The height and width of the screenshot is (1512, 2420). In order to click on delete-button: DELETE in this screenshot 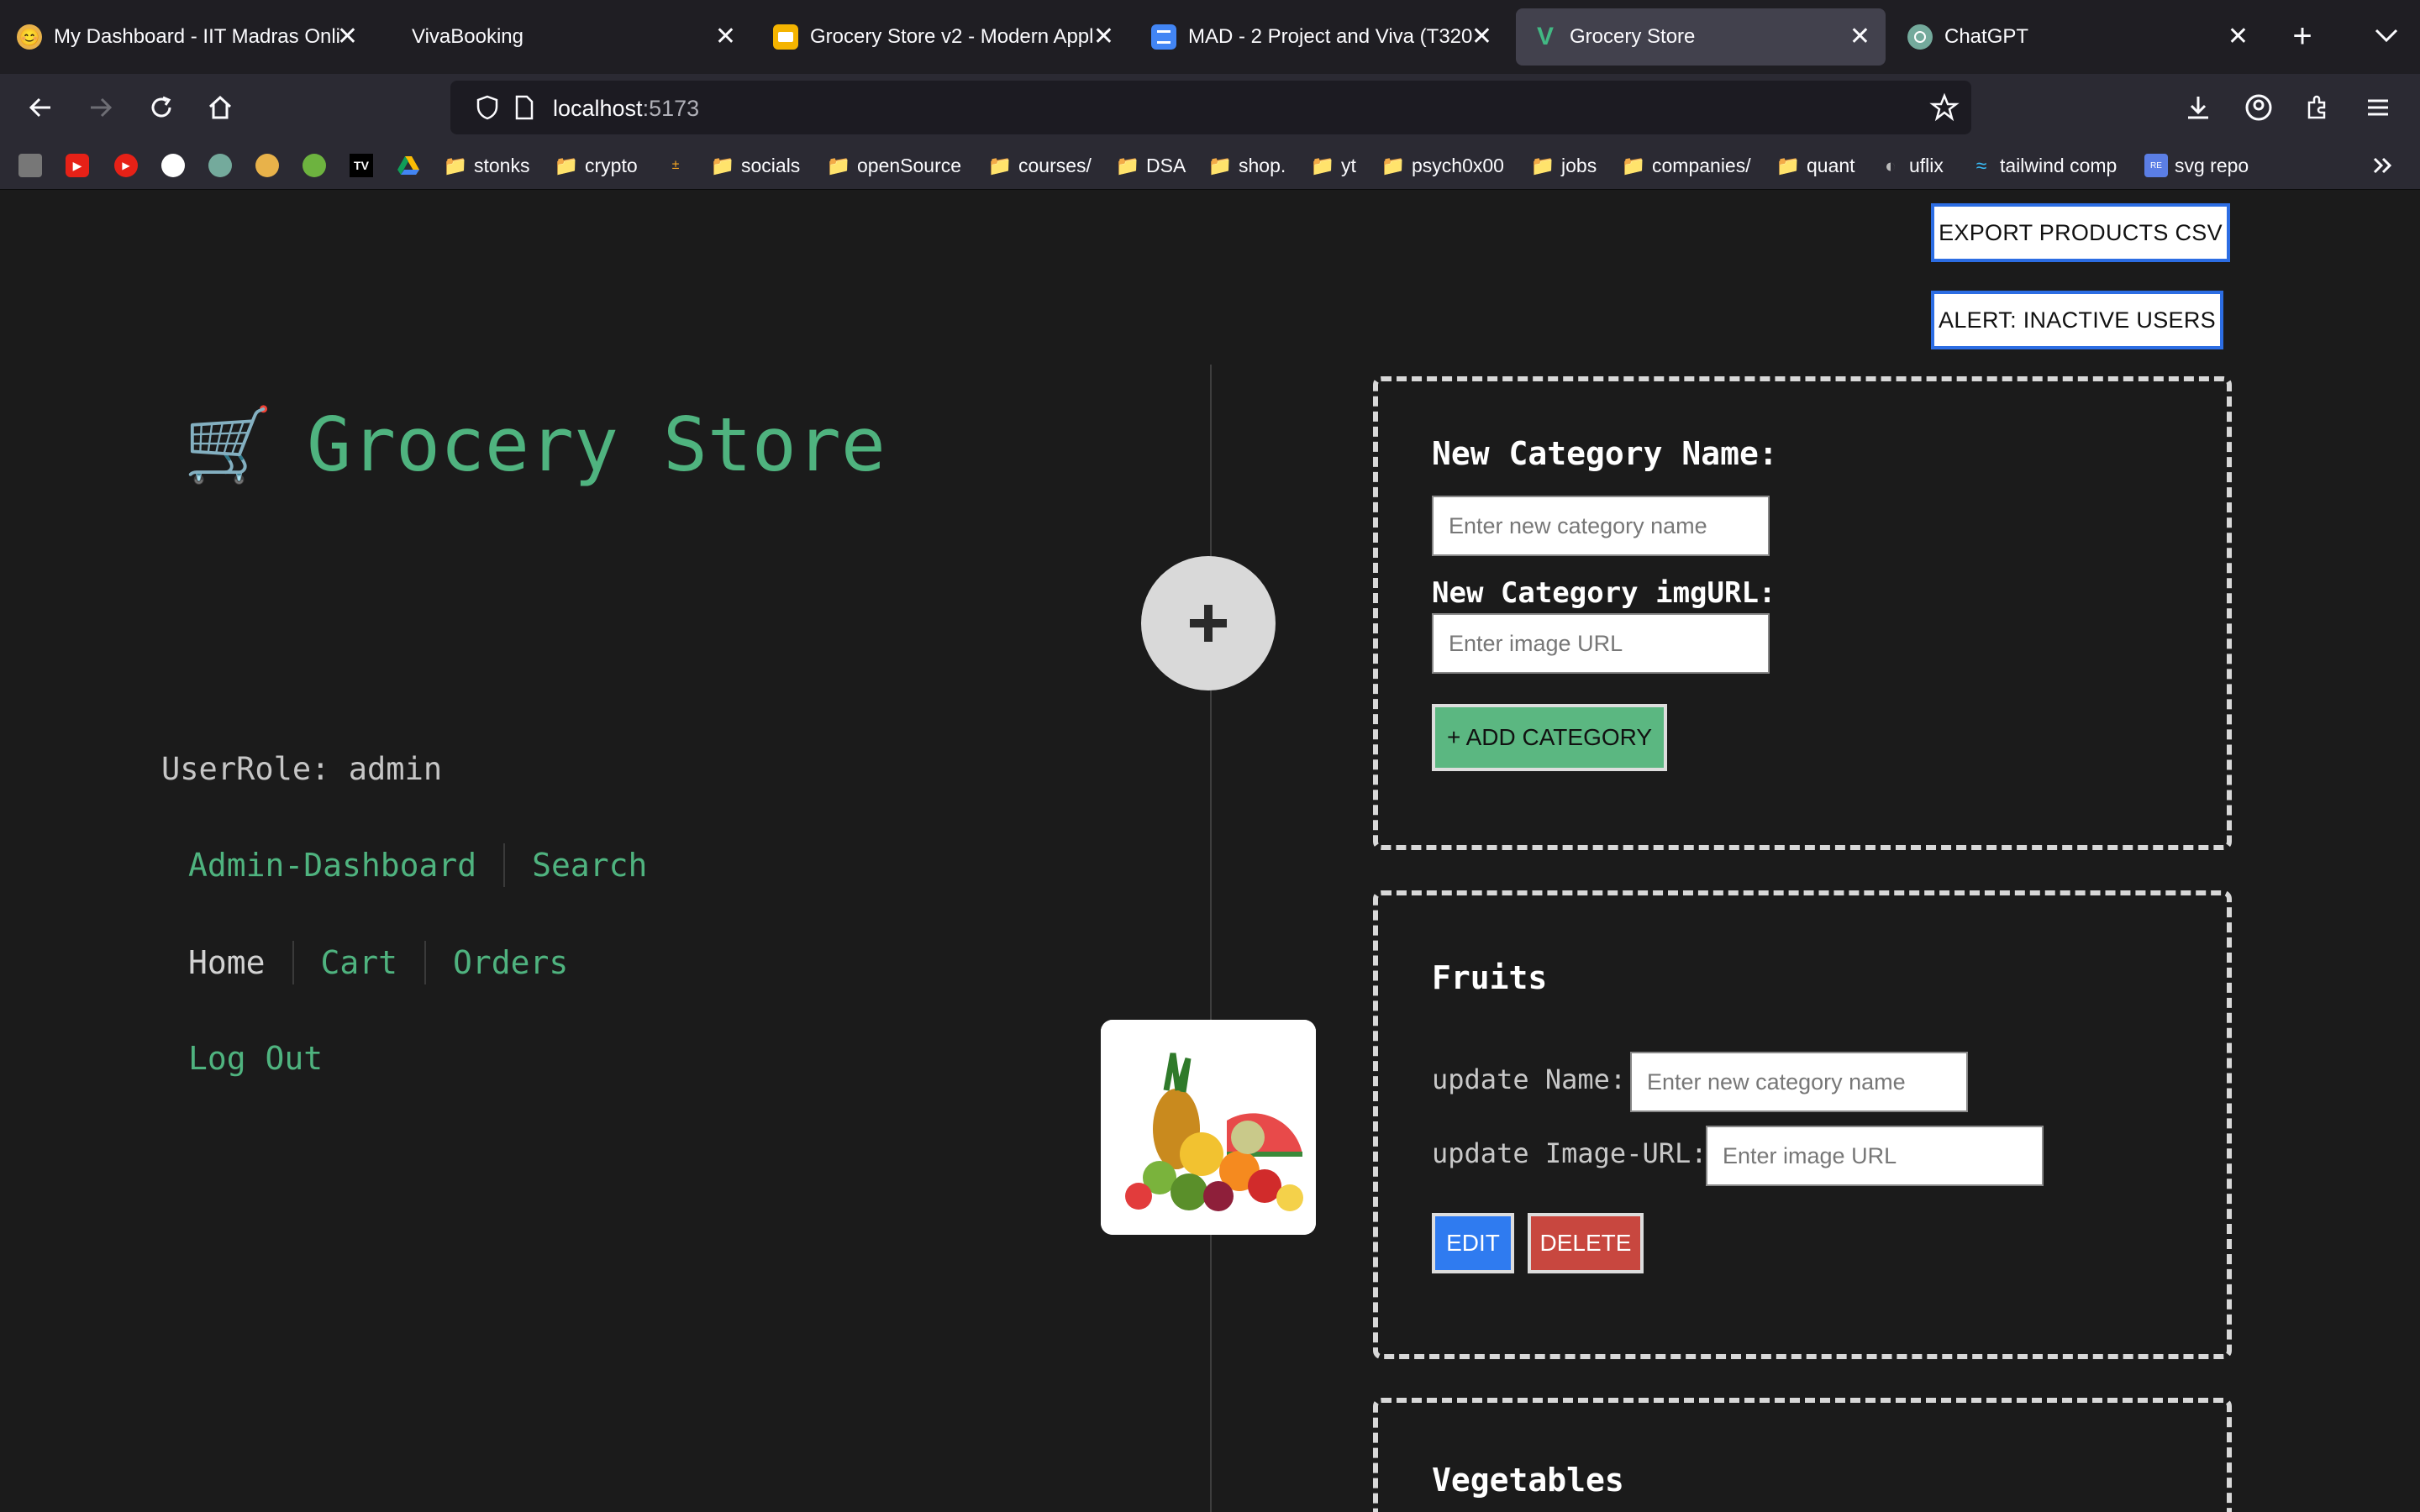, I will do `click(1586, 1243)`.